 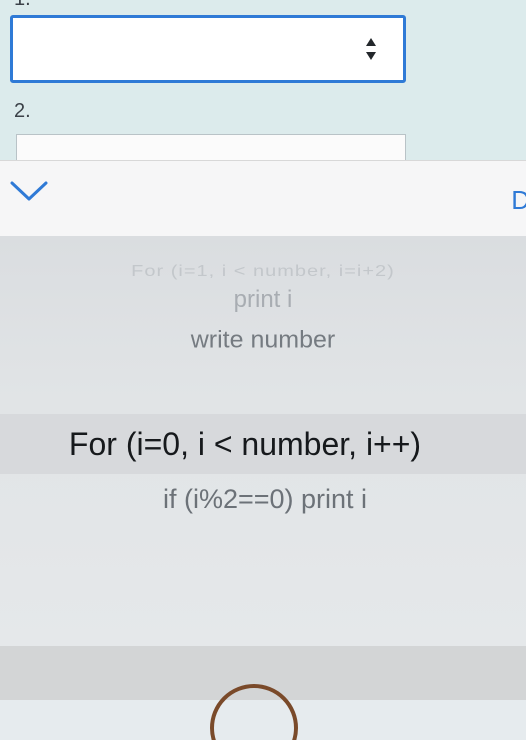 What do you see at coordinates (22, 5) in the screenshot?
I see `question-1-label: 1.` at bounding box center [22, 5].